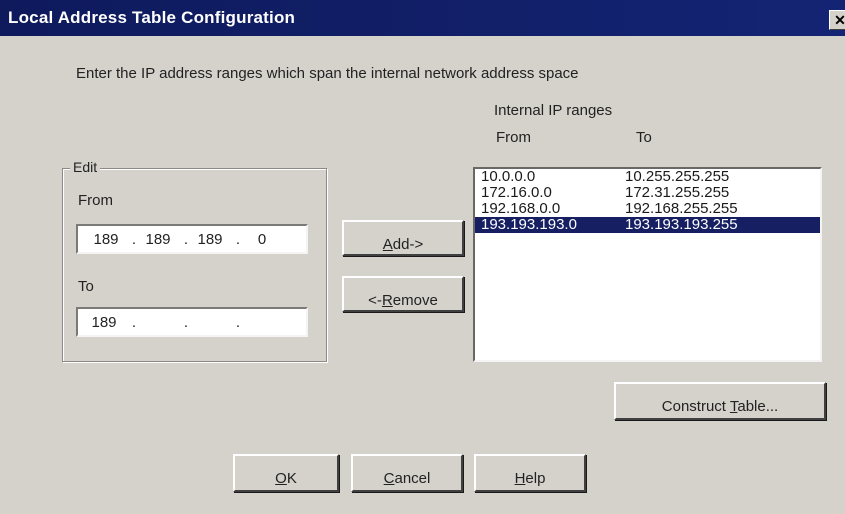  Describe the element at coordinates (529, 224) in the screenshot. I see `range-from: 193.193.193.0` at that location.